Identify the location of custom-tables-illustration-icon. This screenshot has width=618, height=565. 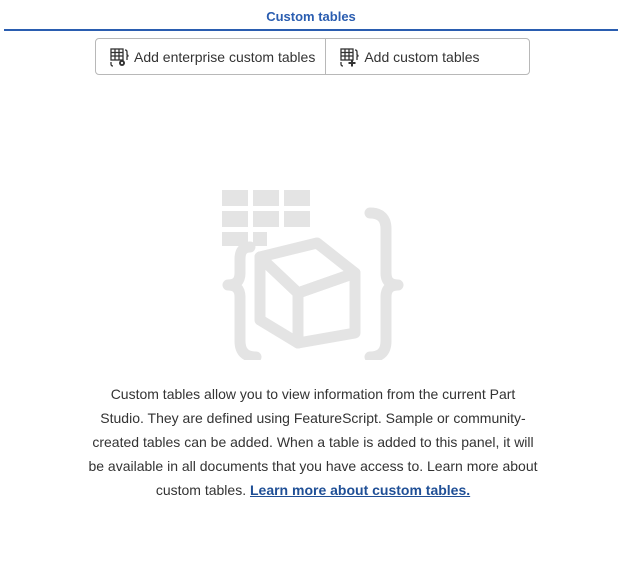
(312, 274).